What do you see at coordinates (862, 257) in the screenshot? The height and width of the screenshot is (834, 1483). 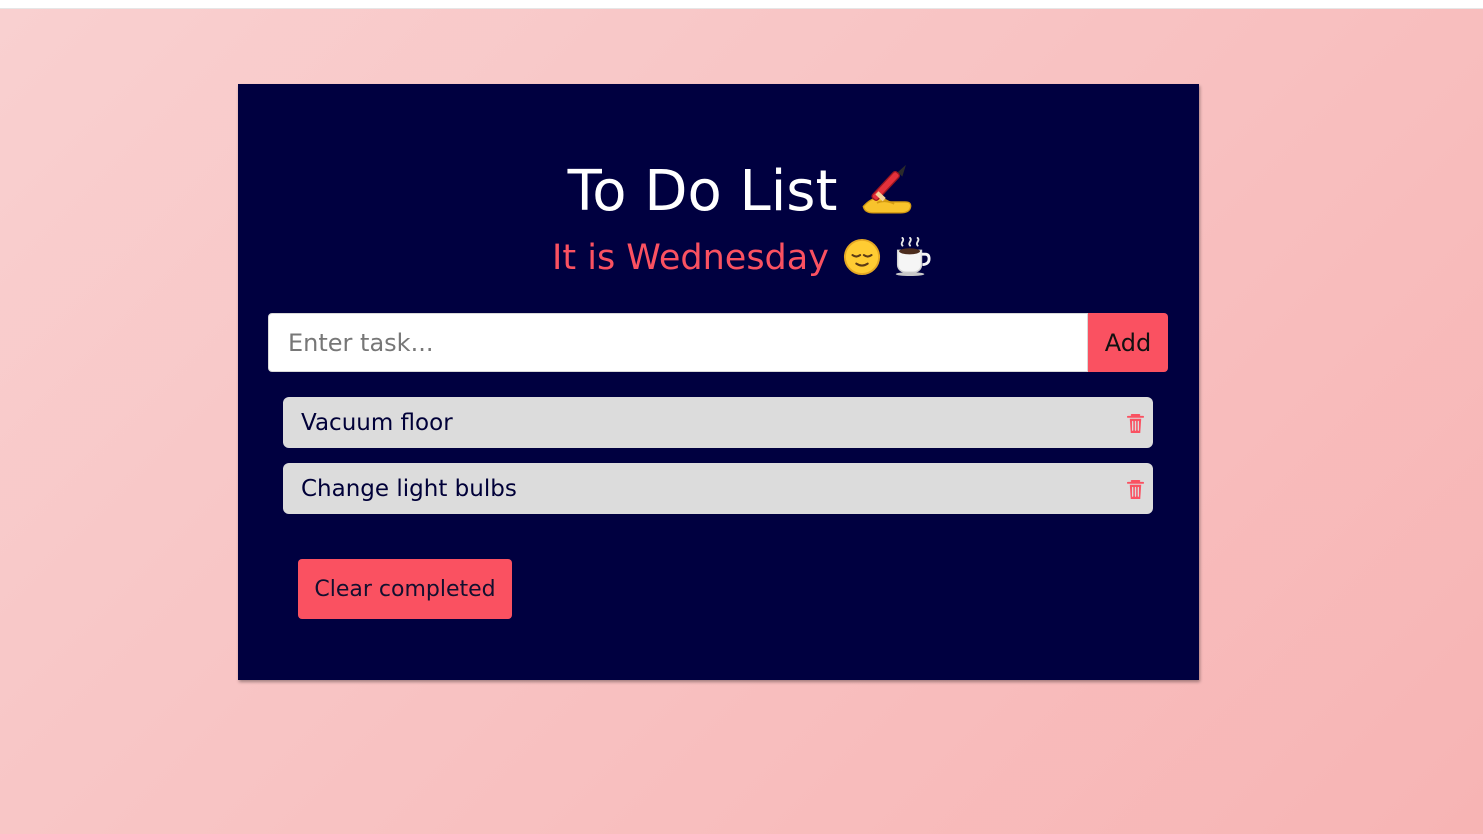 I see `relieved-face-icon` at bounding box center [862, 257].